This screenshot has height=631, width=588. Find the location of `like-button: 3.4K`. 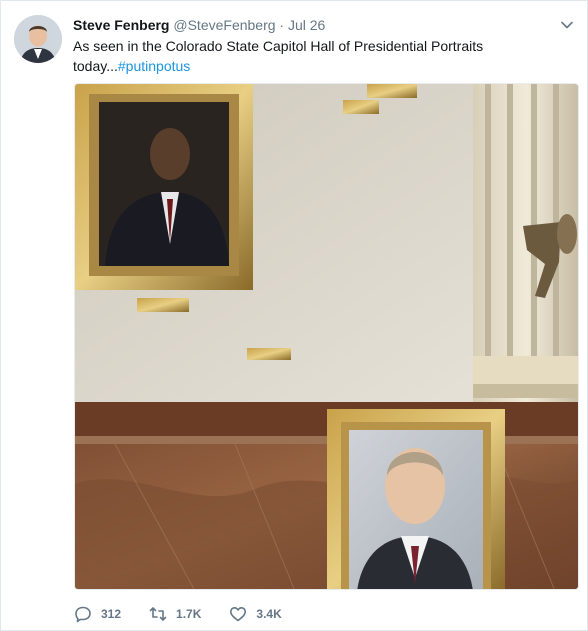

like-button: 3.4K is located at coordinates (255, 614).